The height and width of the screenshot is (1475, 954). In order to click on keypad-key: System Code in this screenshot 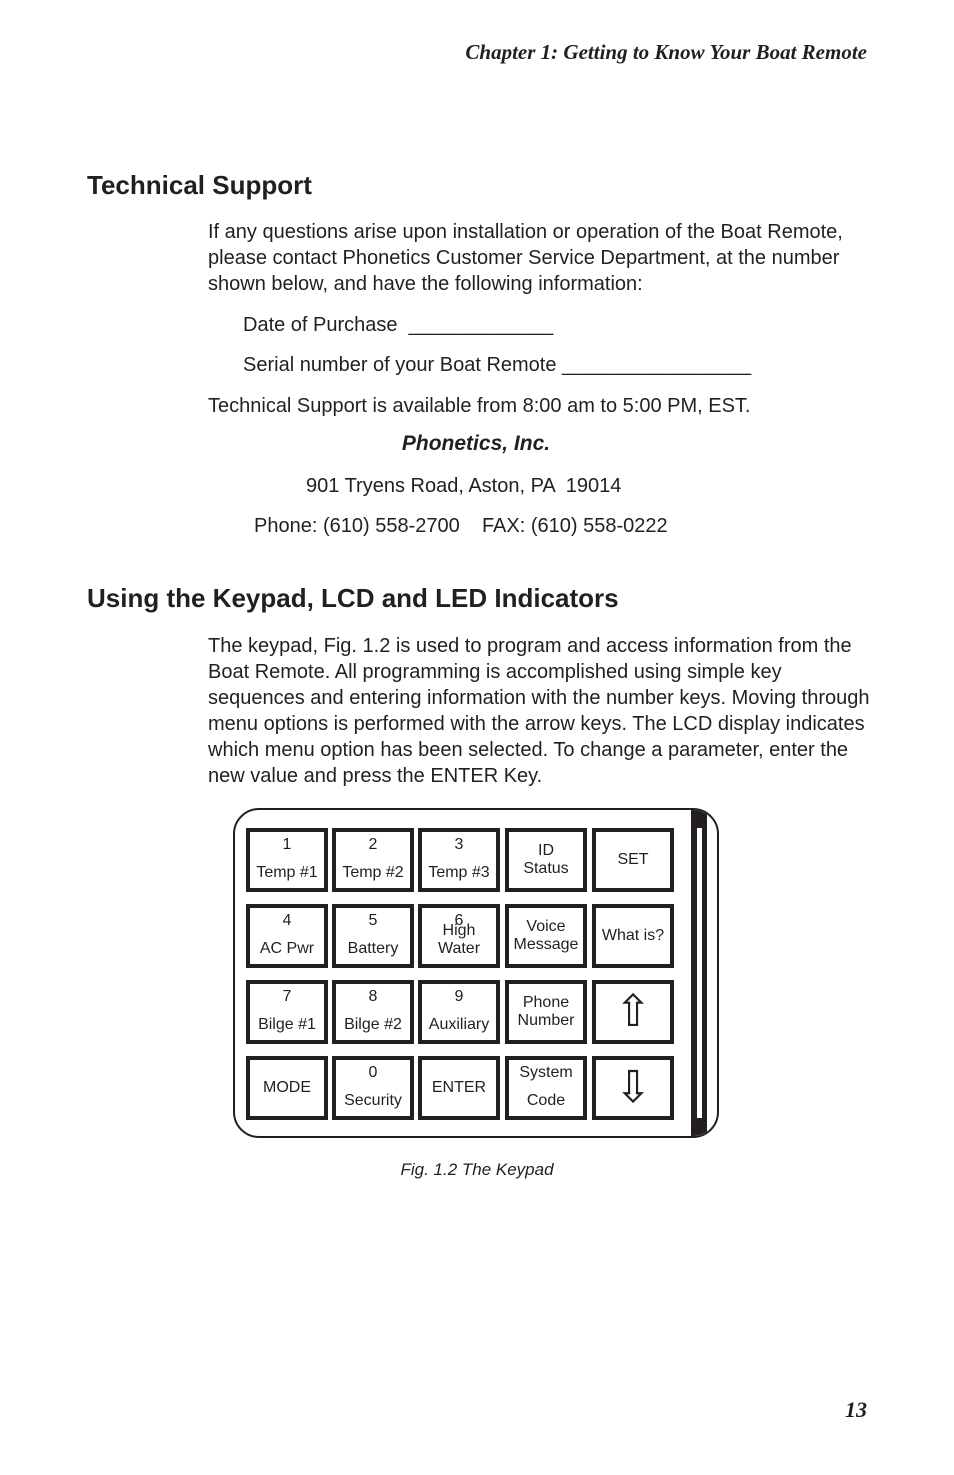, I will do `click(546, 1088)`.